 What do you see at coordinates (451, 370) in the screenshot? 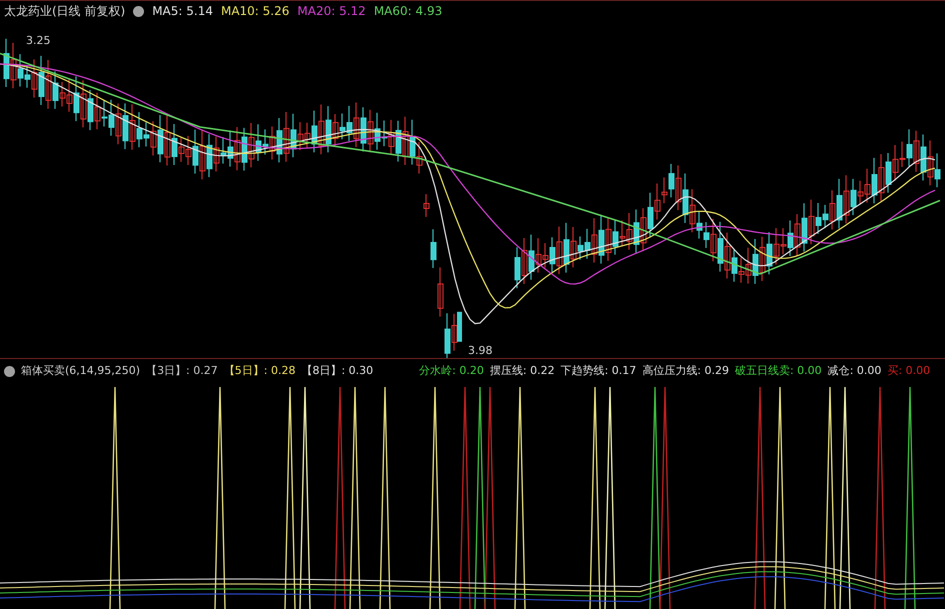
I see `indicator-value: 分水岭: 0.20` at bounding box center [451, 370].